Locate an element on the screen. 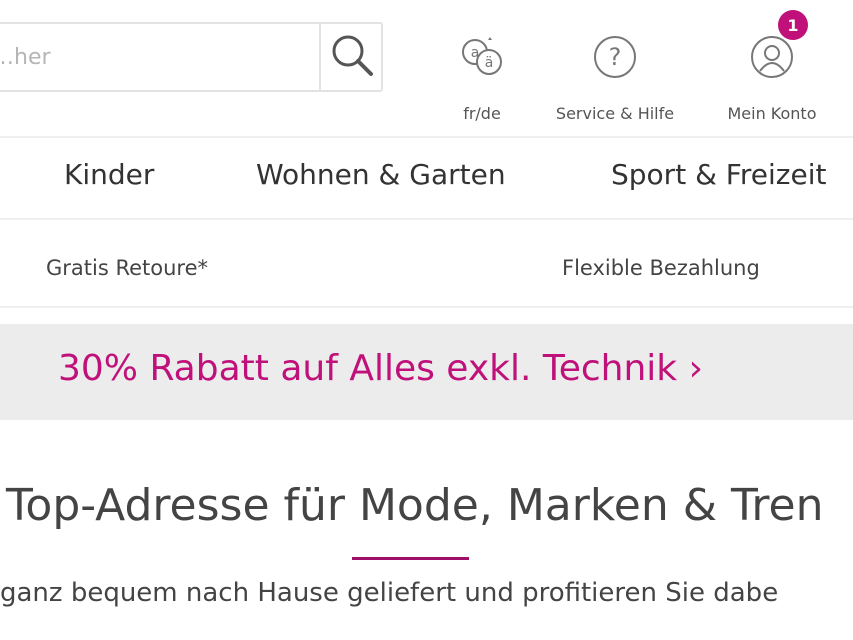 Image resolution: width=853 pixels, height=640 pixels. service-help-link: ? Service & Hilfe is located at coordinates (615, 76).